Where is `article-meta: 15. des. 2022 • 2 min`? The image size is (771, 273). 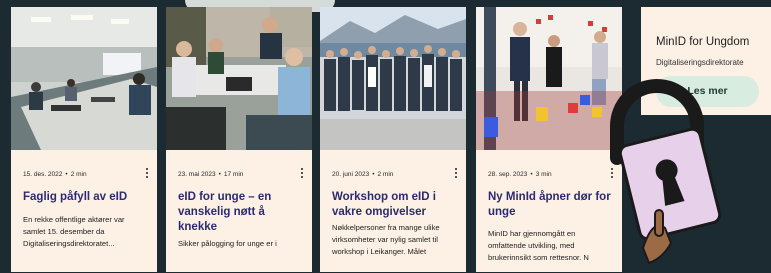
article-meta: 15. des. 2022 • 2 min is located at coordinates (55, 174).